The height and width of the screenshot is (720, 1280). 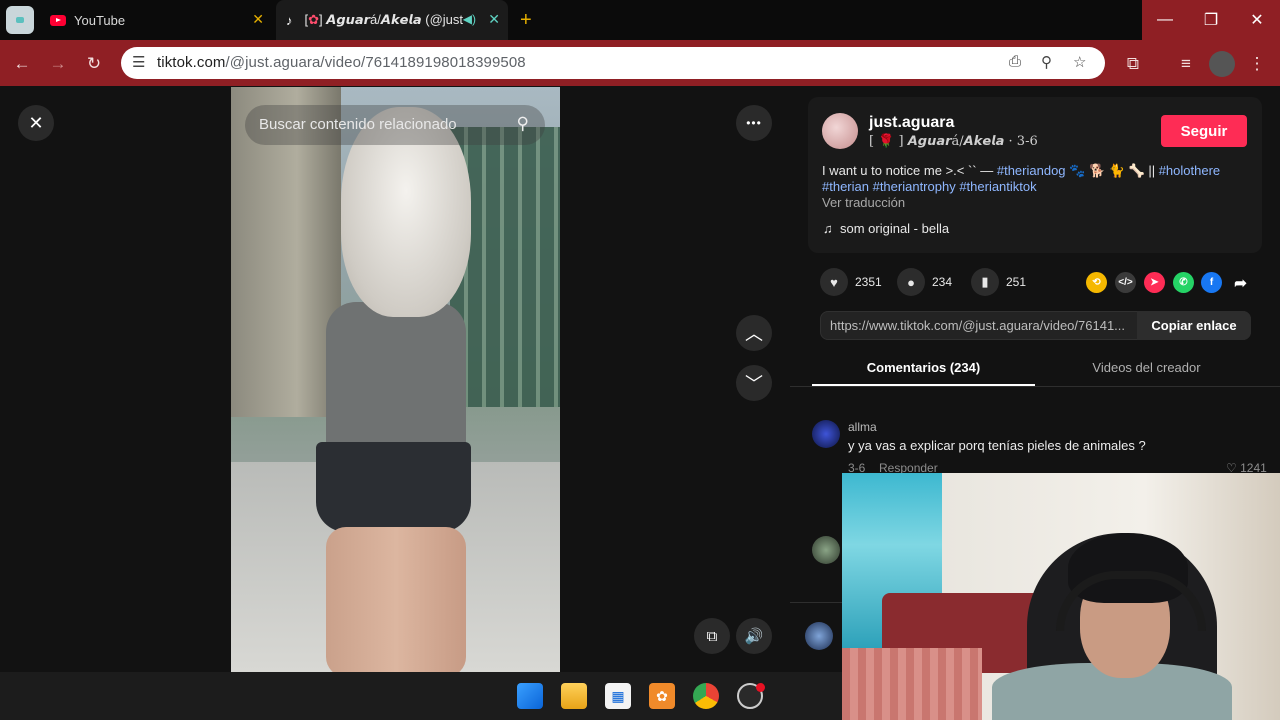 I want to click on bookmark-star-icon: ☆, so click(x=1079, y=62).